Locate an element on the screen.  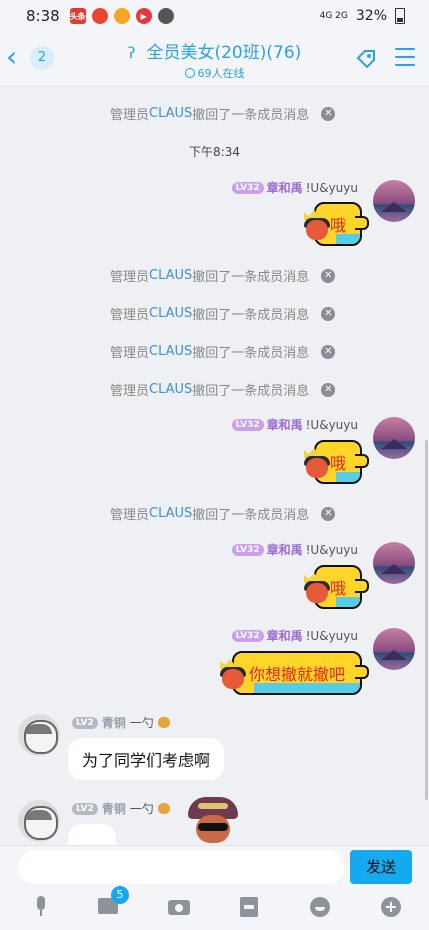
status-right: 4G 2G 32% is located at coordinates (362, 16).